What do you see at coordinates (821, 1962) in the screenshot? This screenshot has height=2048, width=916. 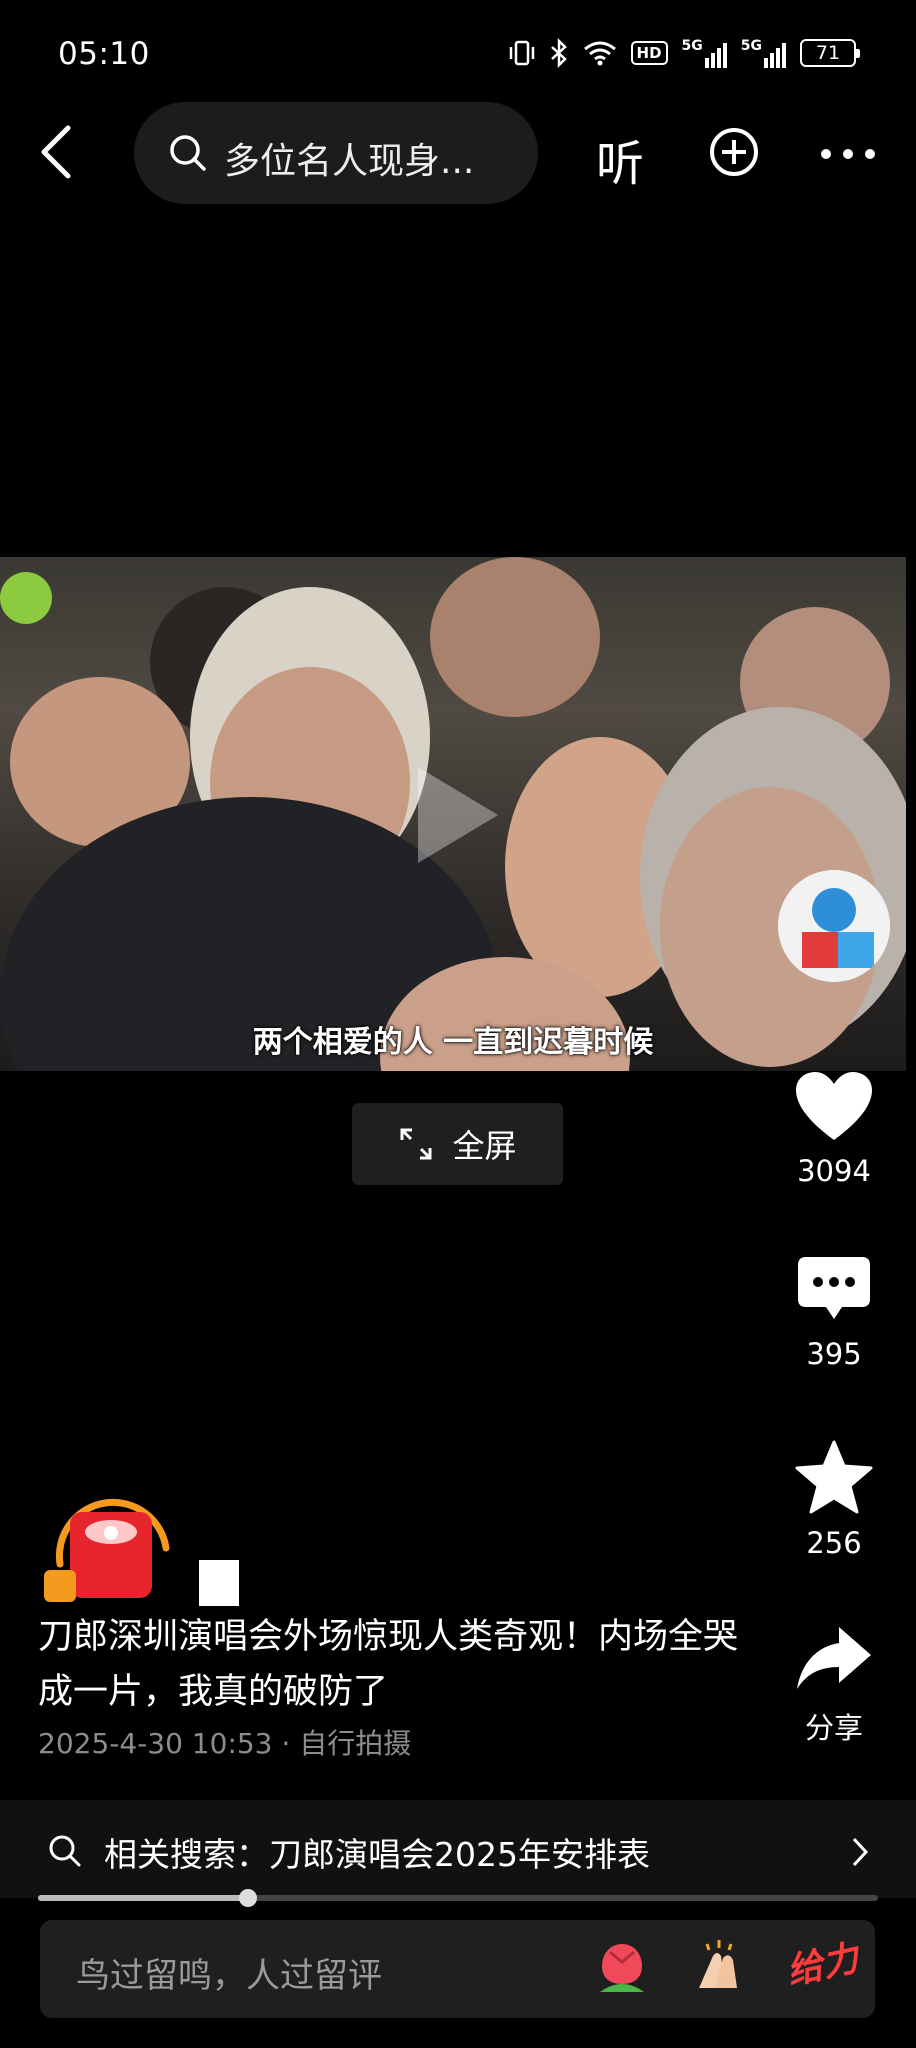 I see `gift-button: 给力` at bounding box center [821, 1962].